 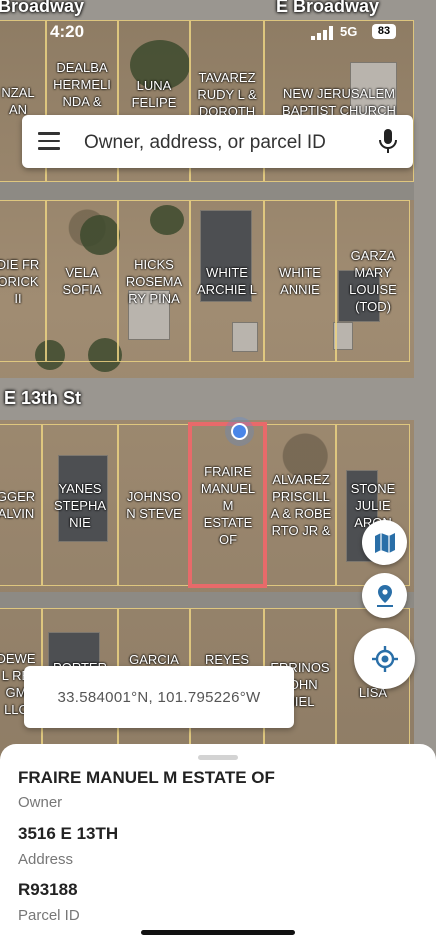 What do you see at coordinates (218, 932) in the screenshot?
I see `home-indicator` at bounding box center [218, 932].